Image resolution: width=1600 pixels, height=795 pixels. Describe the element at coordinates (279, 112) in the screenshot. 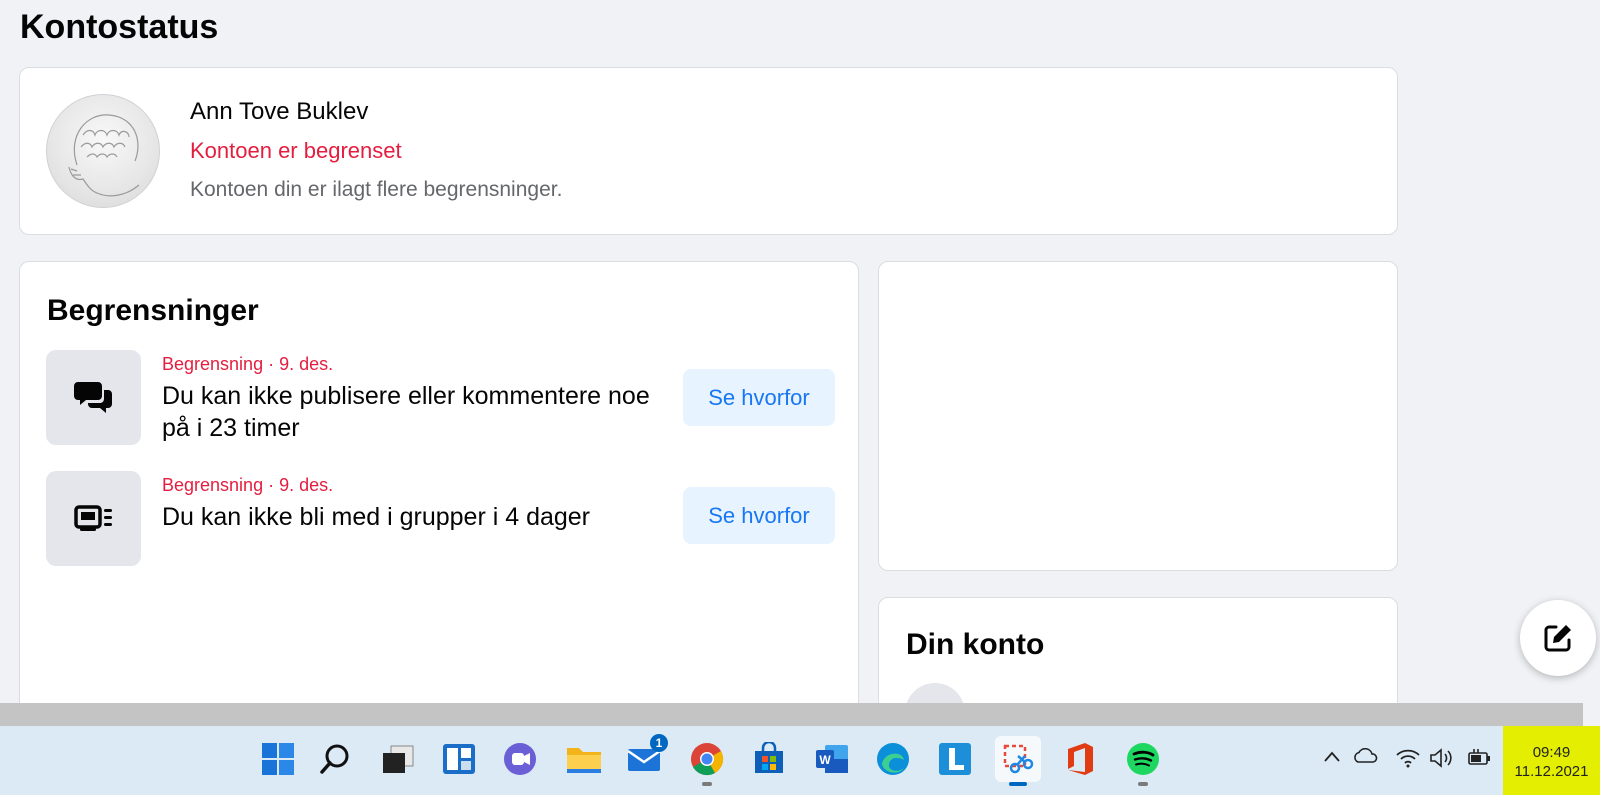

I see `profile-name: Ann Tove Buklev` at that location.